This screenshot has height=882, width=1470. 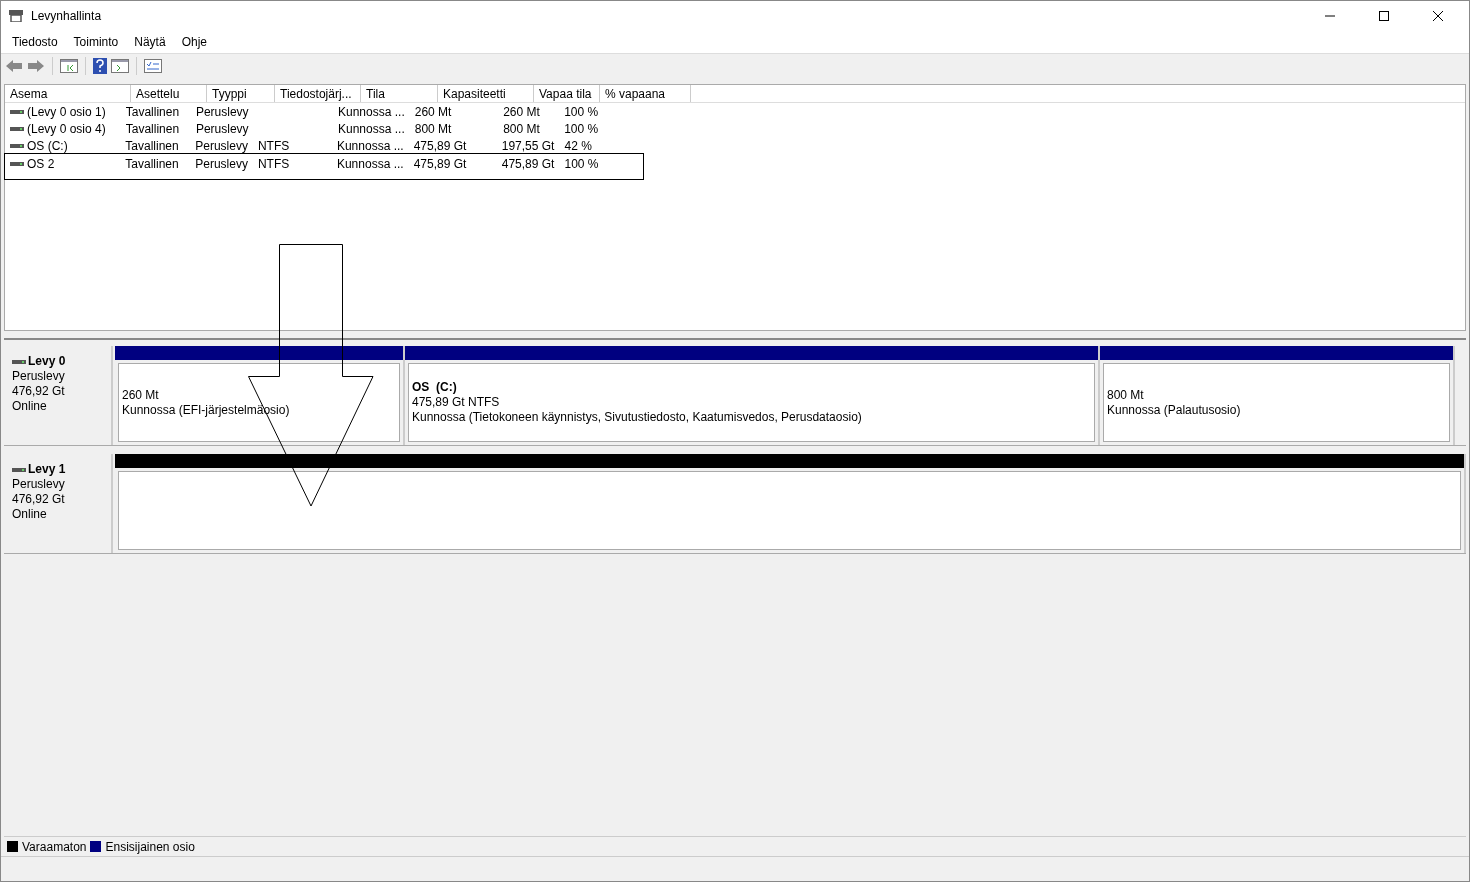 What do you see at coordinates (637, 417) in the screenshot?
I see `partition-info: Kunnossa (Tietokoneen käynnistys, Sivutustiedosto, Kaatumisvedos, Perusdataosio)` at bounding box center [637, 417].